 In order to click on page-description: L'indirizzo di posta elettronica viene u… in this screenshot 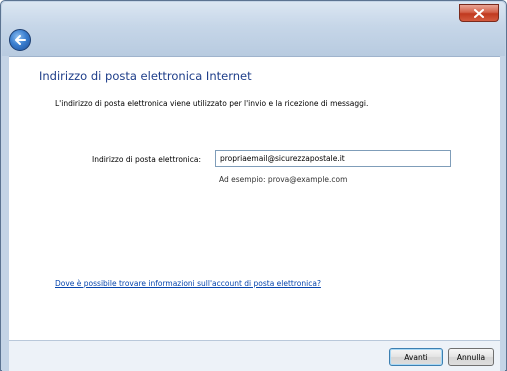, I will do `click(212, 103)`.